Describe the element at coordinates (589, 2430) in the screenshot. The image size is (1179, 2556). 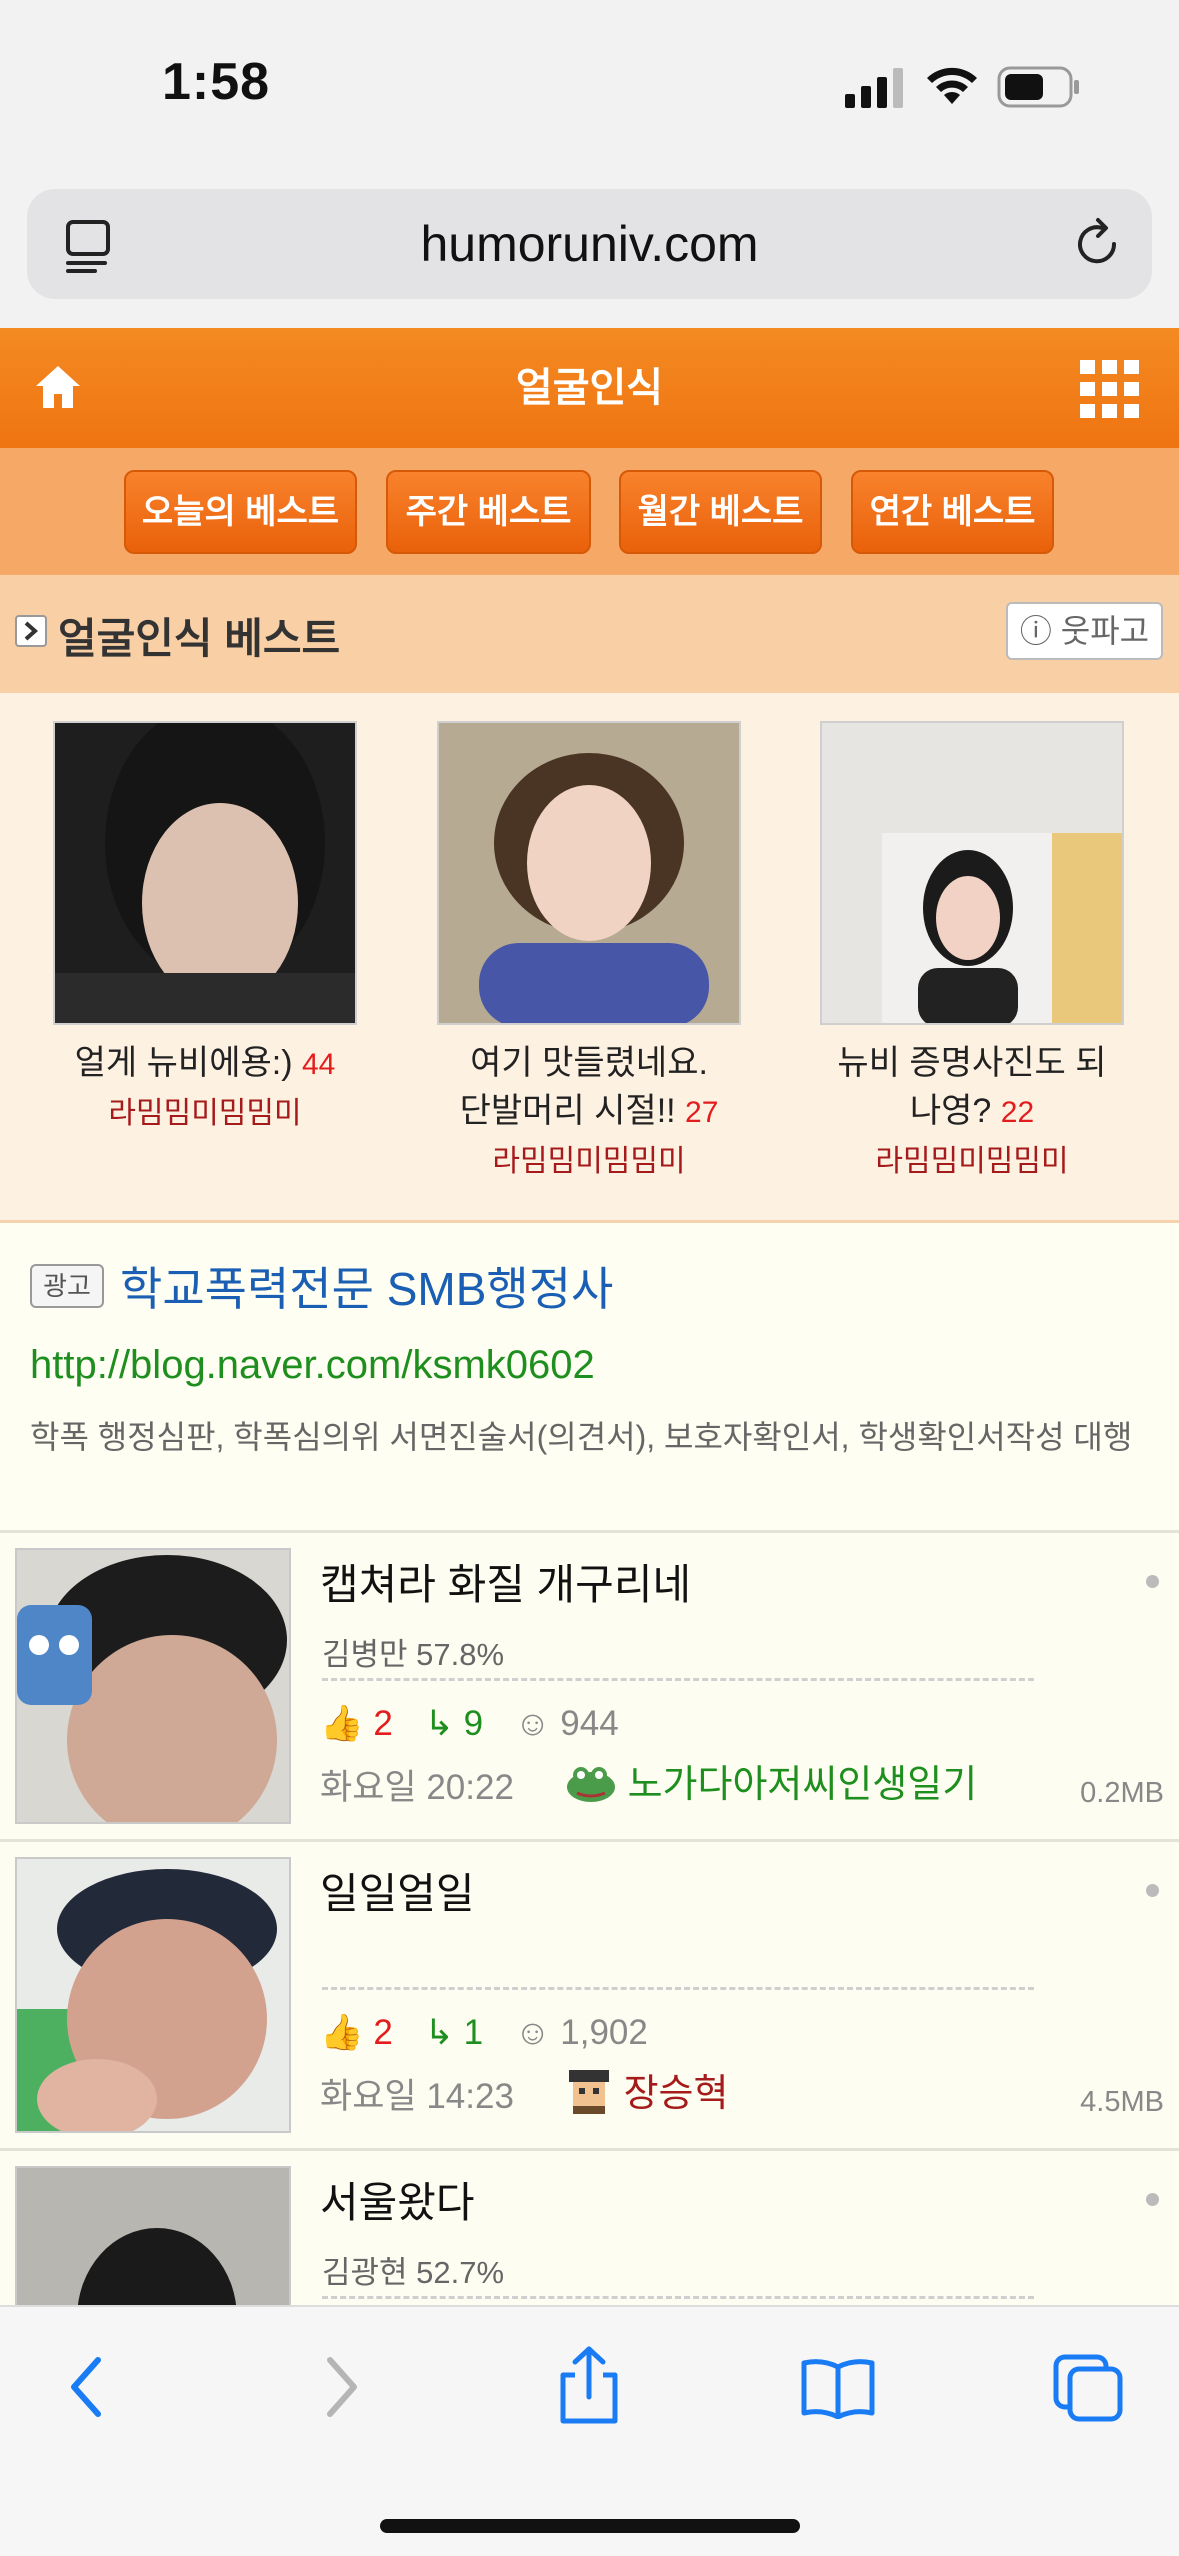
I see `safari-bottom-toolbar` at that location.